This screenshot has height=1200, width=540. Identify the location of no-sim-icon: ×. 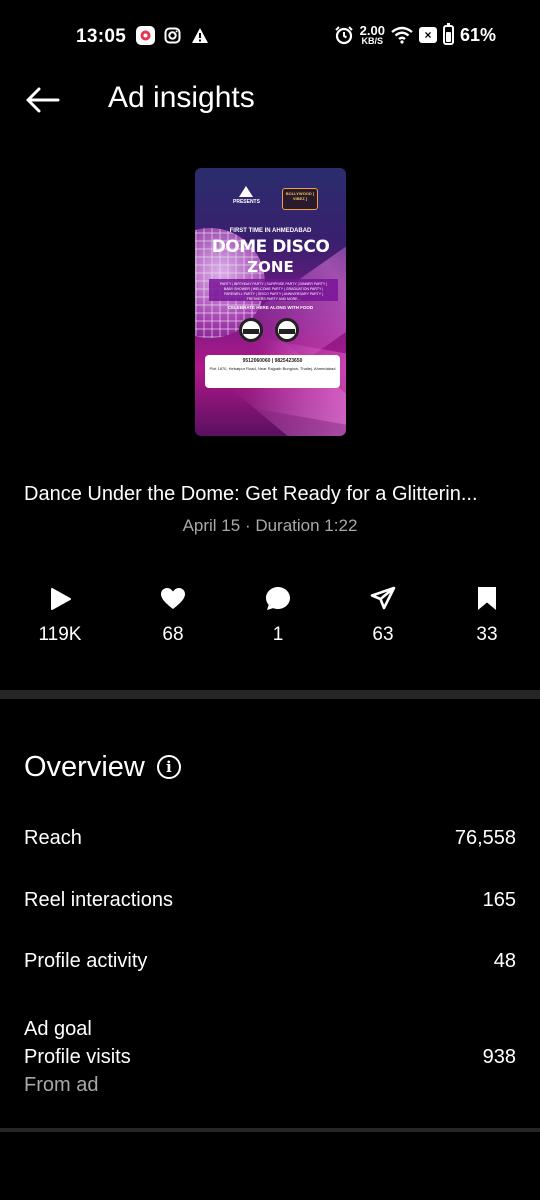
(427, 35).